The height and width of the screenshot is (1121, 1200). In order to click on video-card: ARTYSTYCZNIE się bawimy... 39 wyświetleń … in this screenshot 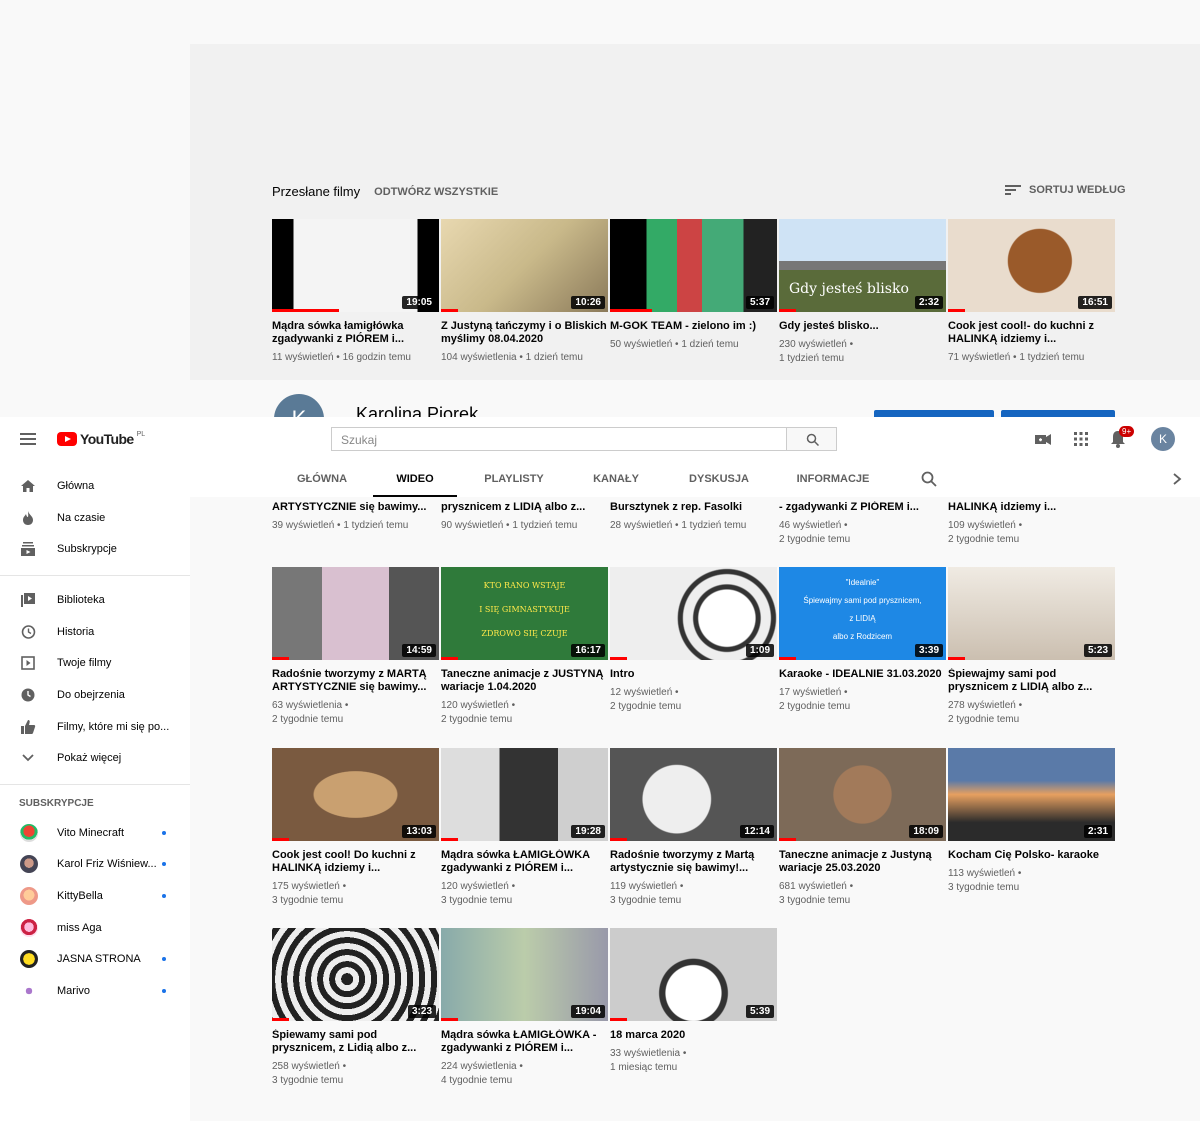, I will do `click(355, 517)`.